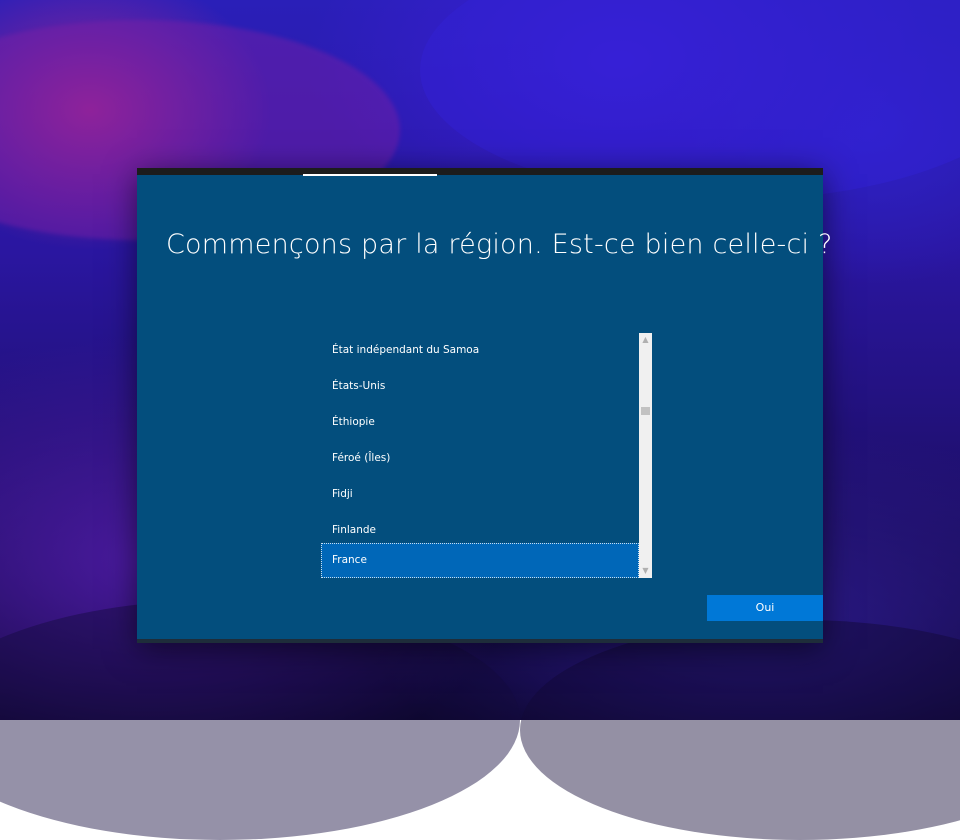 The image size is (960, 840). What do you see at coordinates (645, 571) in the screenshot?
I see `chevron-down-icon: ▼` at bounding box center [645, 571].